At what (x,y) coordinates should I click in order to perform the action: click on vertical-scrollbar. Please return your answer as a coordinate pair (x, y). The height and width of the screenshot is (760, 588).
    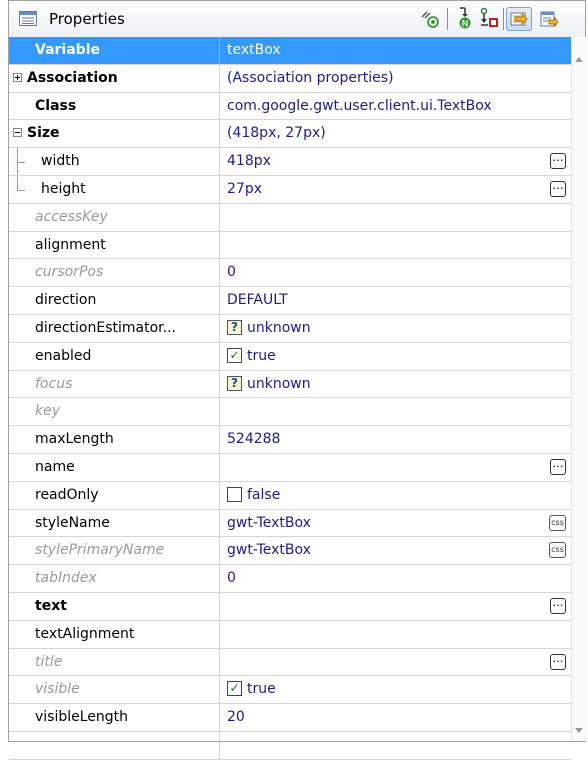
    Looking at the image, I should click on (578, 389).